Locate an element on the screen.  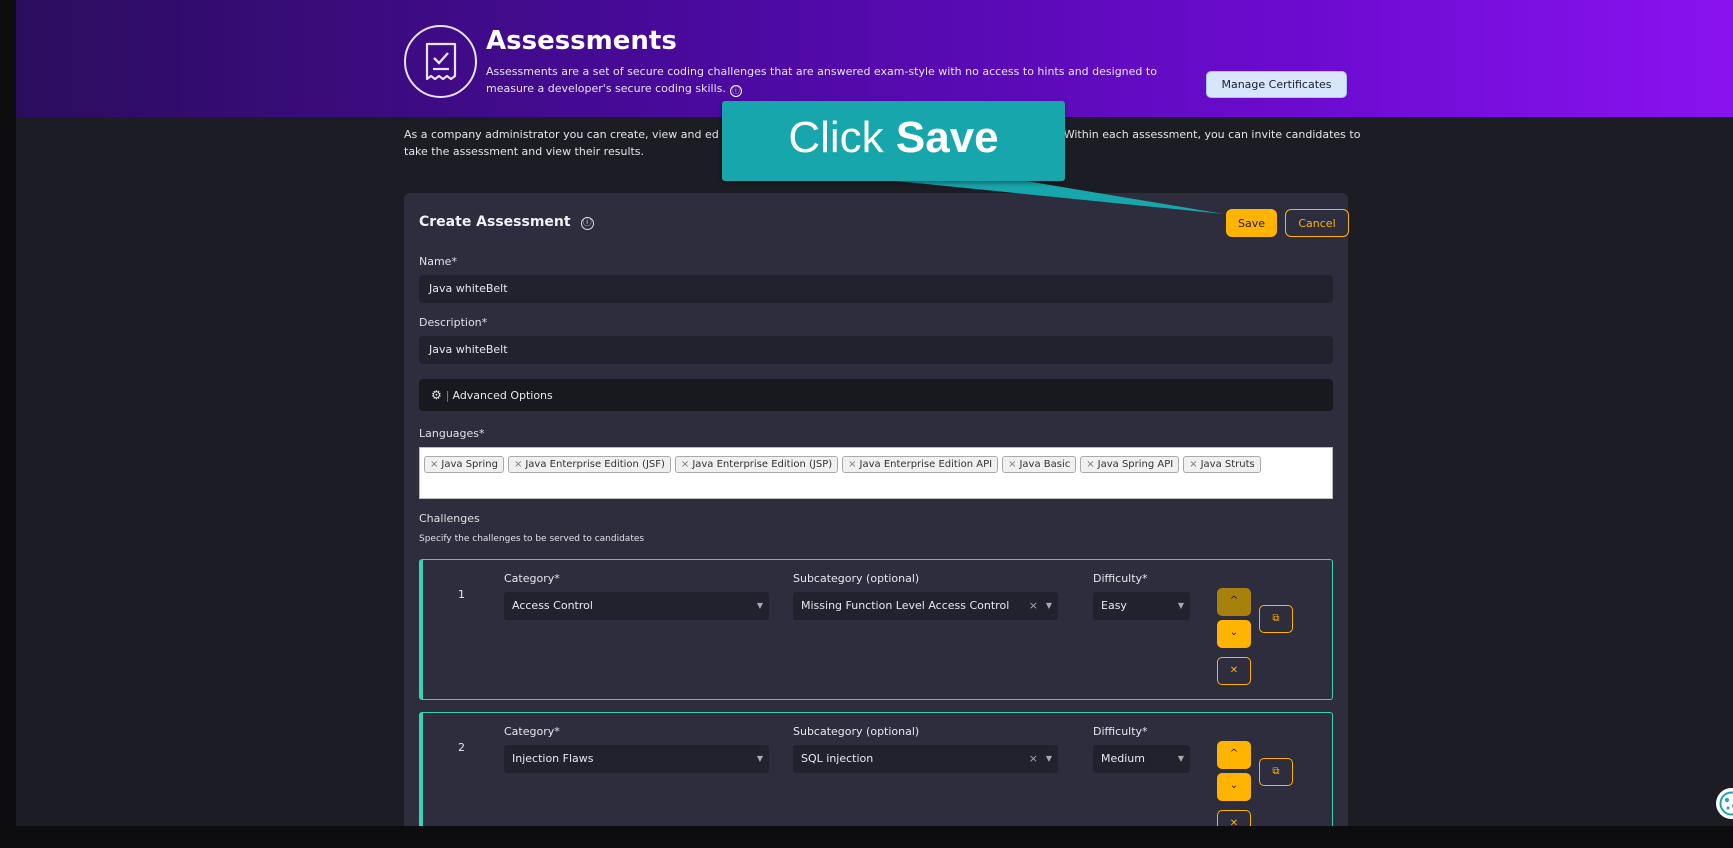
callout-text: Click Save is located at coordinates (893, 138).